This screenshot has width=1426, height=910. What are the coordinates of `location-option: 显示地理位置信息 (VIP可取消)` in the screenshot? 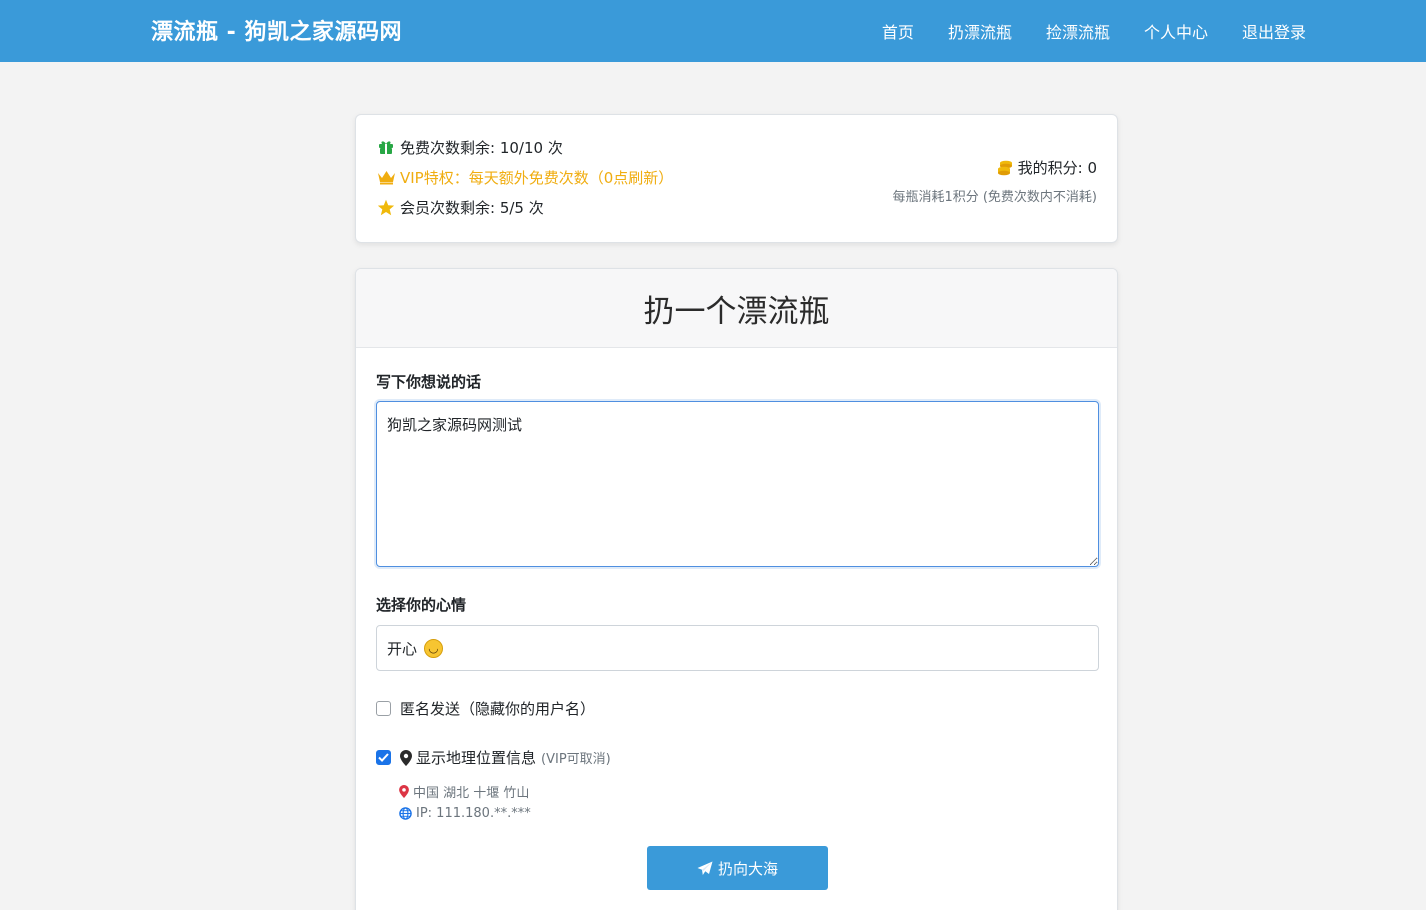 It's located at (493, 757).